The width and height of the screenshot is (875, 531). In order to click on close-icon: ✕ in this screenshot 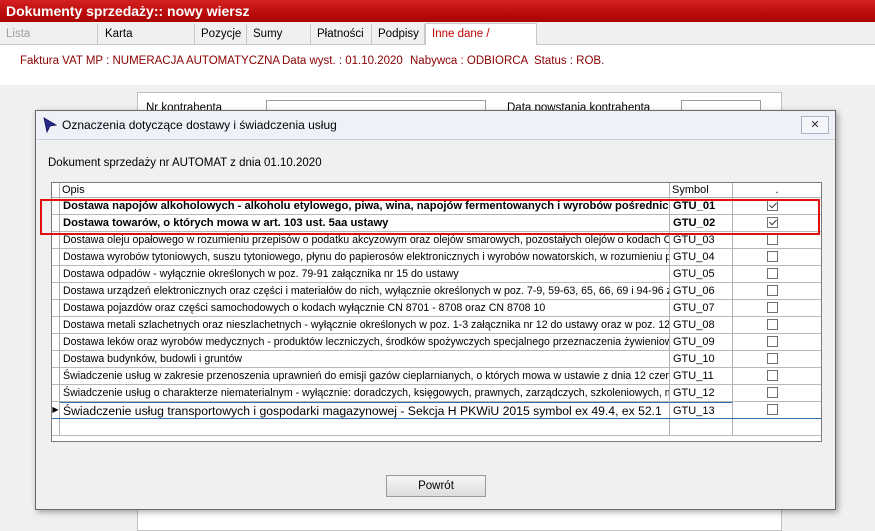, I will do `click(815, 125)`.